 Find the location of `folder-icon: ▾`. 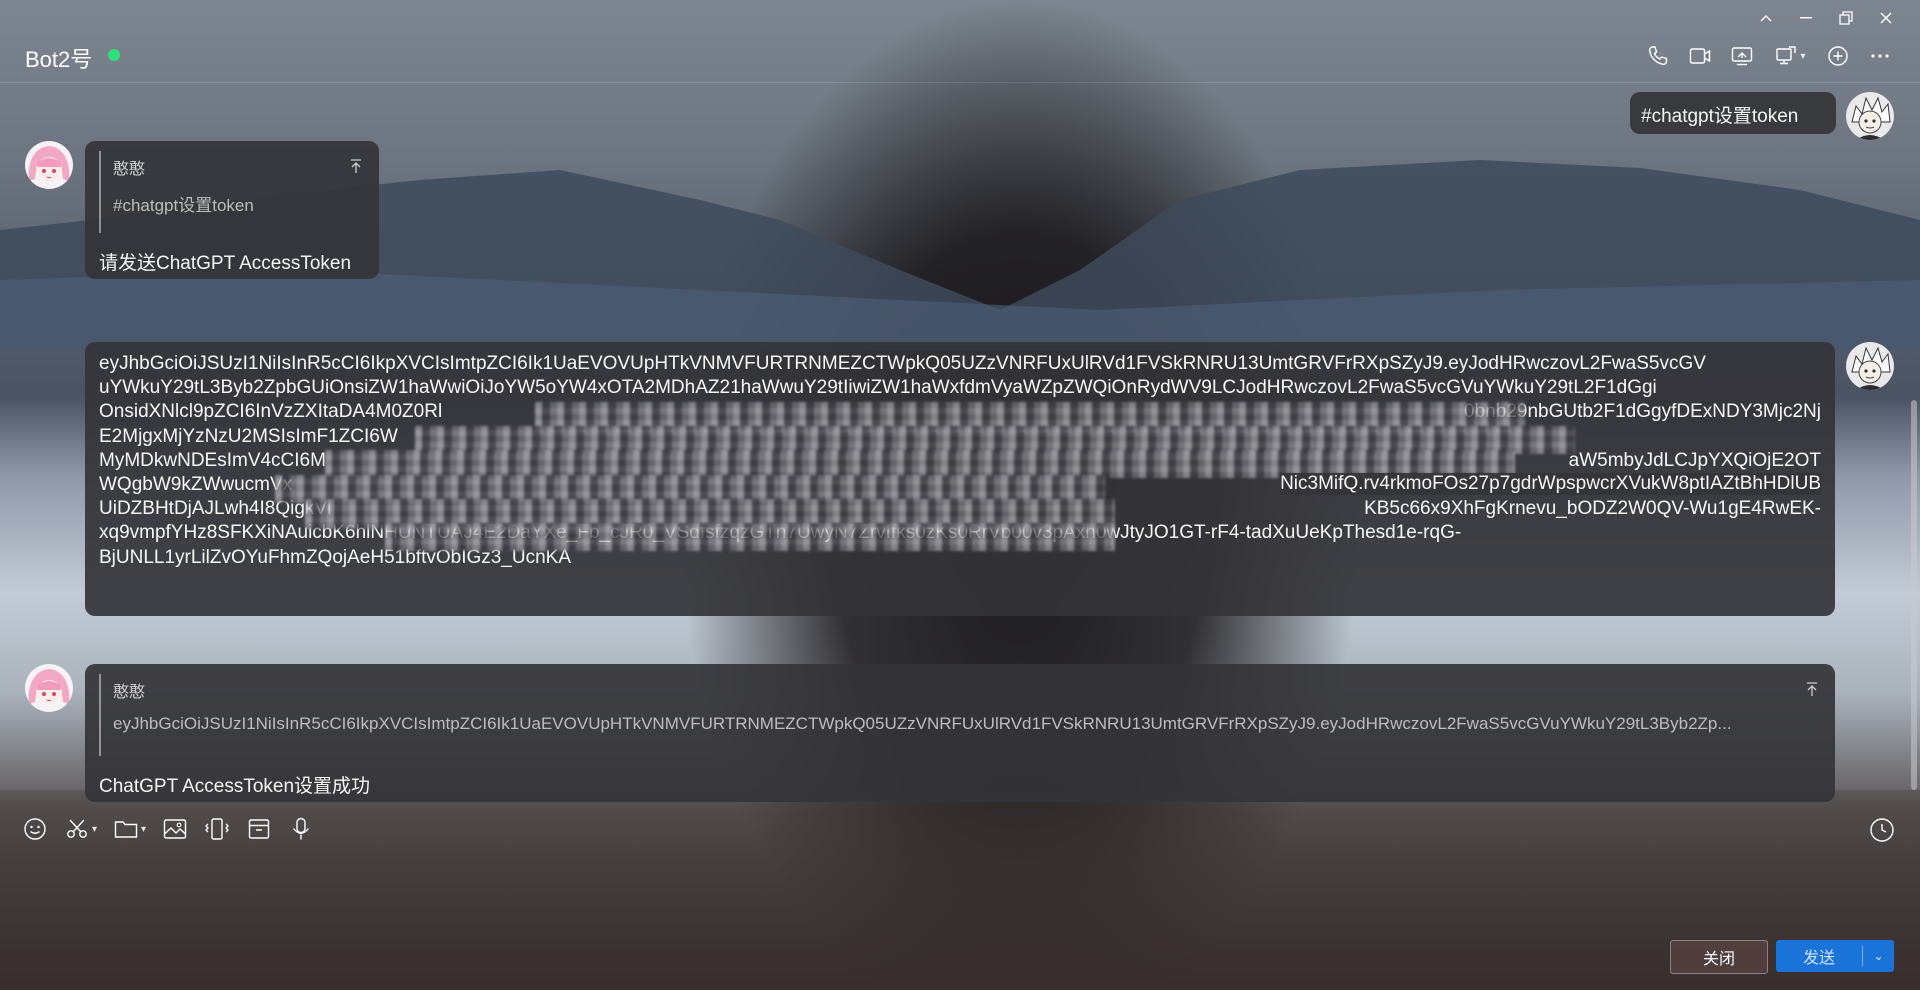

folder-icon: ▾ is located at coordinates (129, 829).